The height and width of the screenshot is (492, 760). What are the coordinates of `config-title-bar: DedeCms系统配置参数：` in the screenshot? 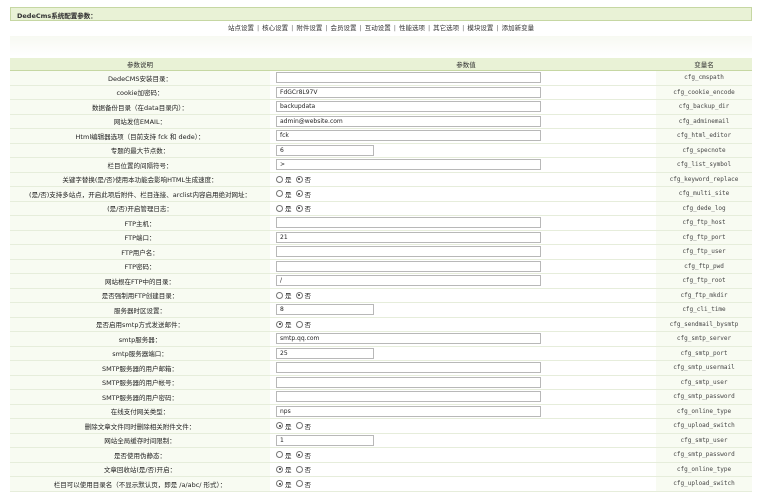 It's located at (381, 14).